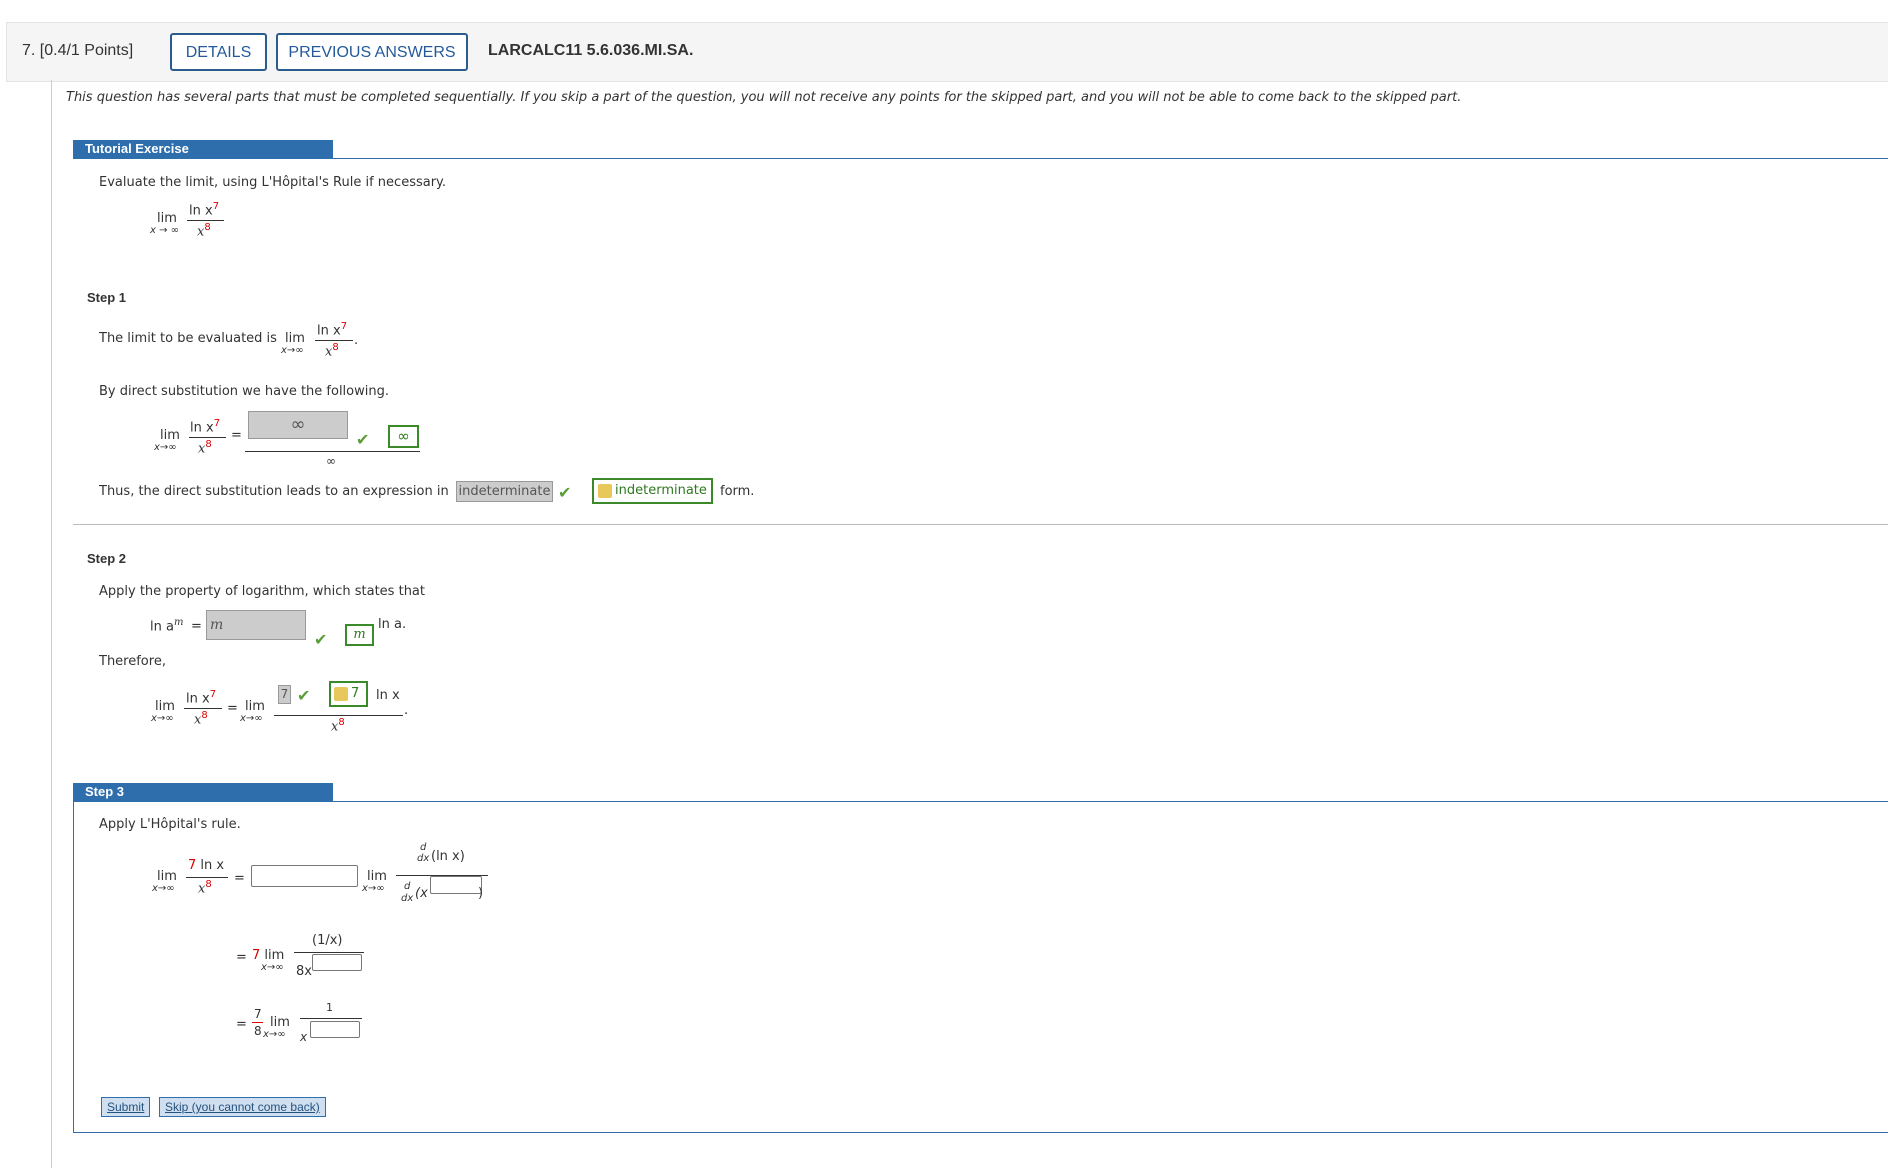 The height and width of the screenshot is (1168, 1888). Describe the element at coordinates (165, 447) in the screenshot. I see `step1-eq-sub: x→∞` at that location.